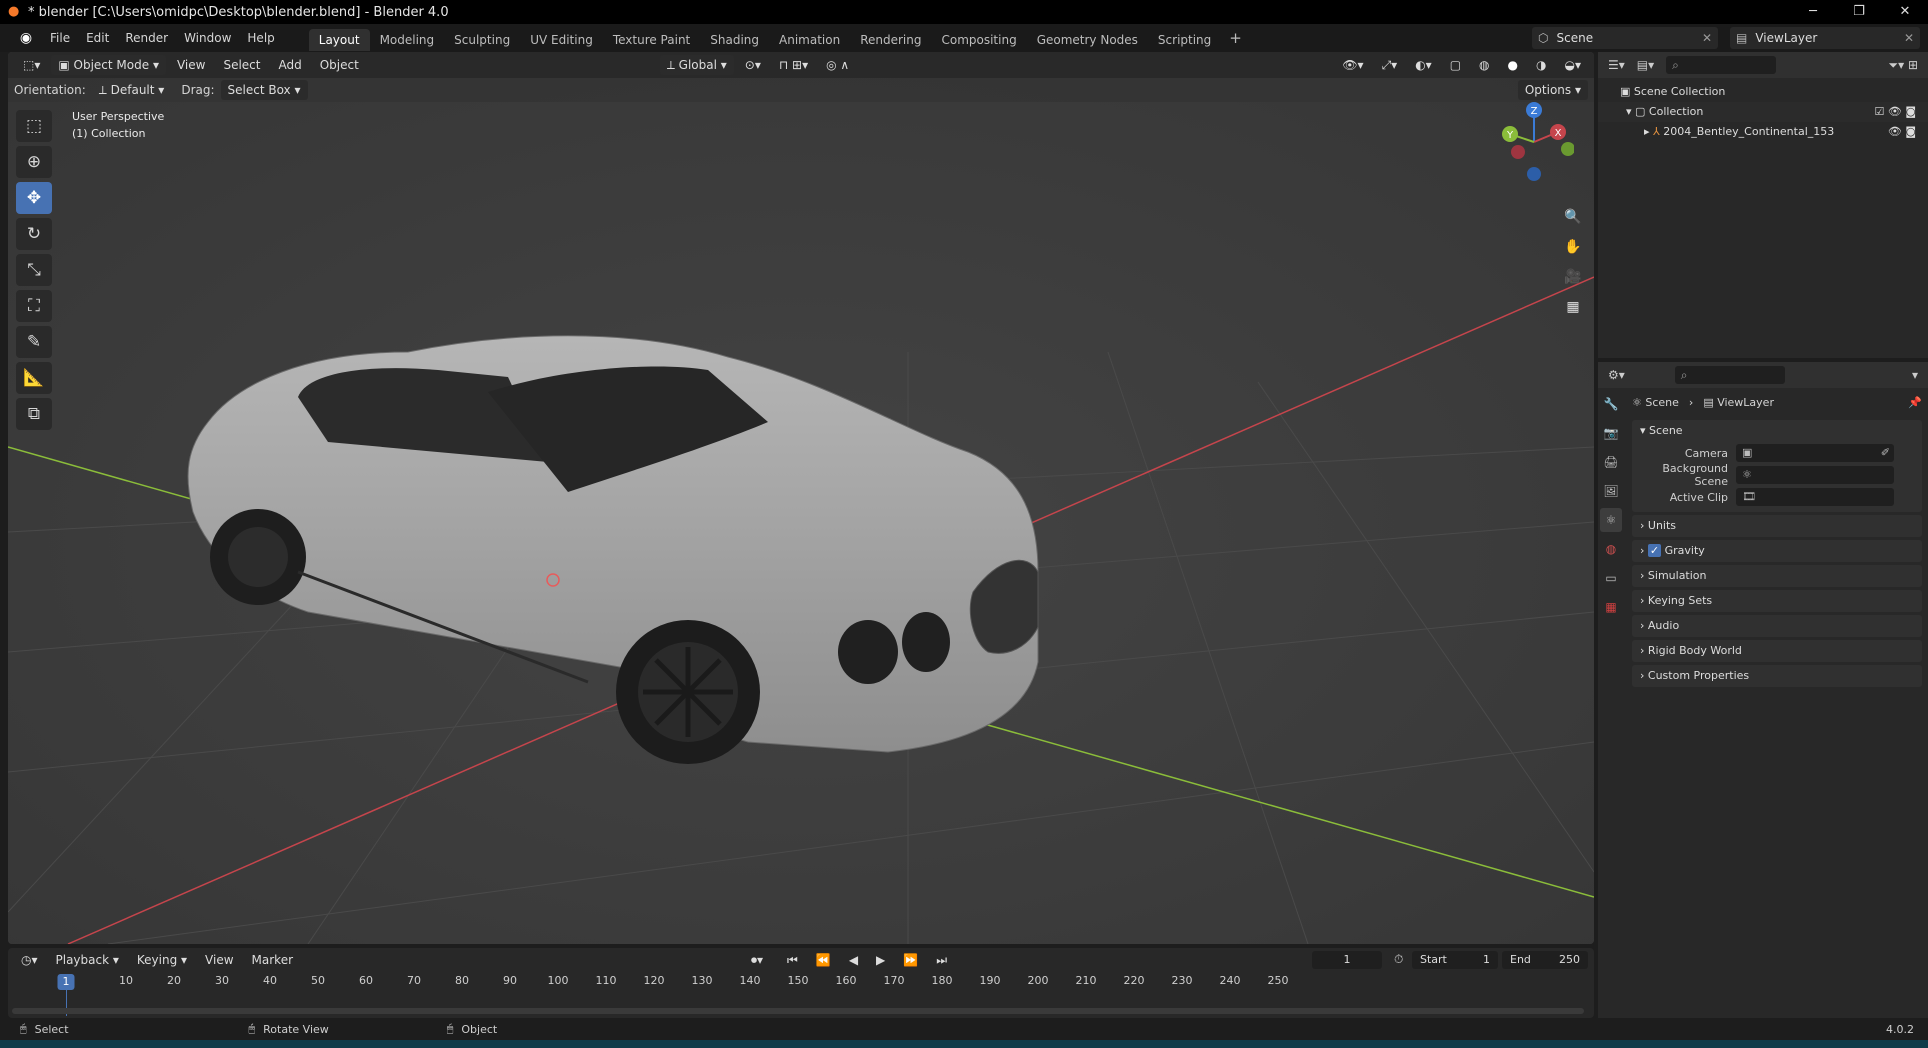 The image size is (1928, 1048). I want to click on menu-timeline-view: View, so click(219, 960).